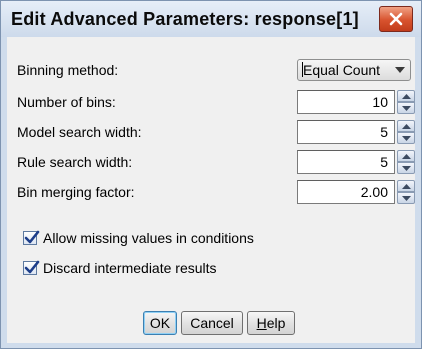  What do you see at coordinates (346, 102) in the screenshot?
I see `number-of-bins-input: 10` at bounding box center [346, 102].